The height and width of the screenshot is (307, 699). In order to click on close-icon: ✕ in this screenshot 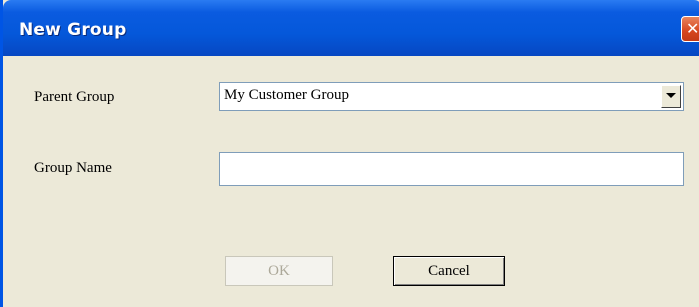, I will do `click(692, 28)`.